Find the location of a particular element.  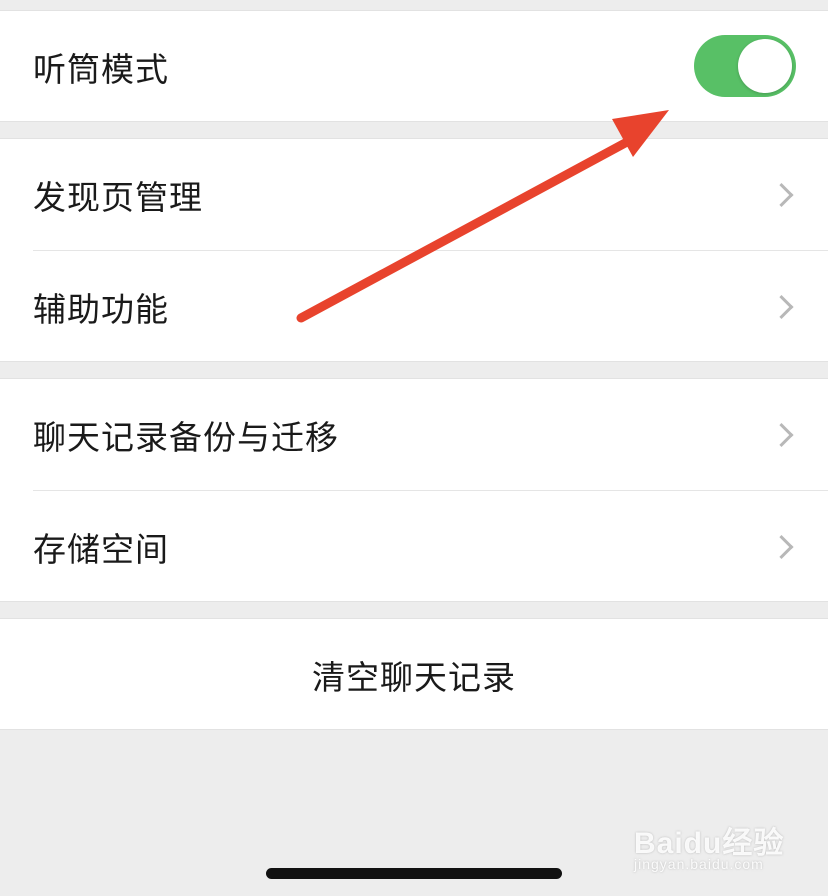

toggle-knob is located at coordinates (765, 66).